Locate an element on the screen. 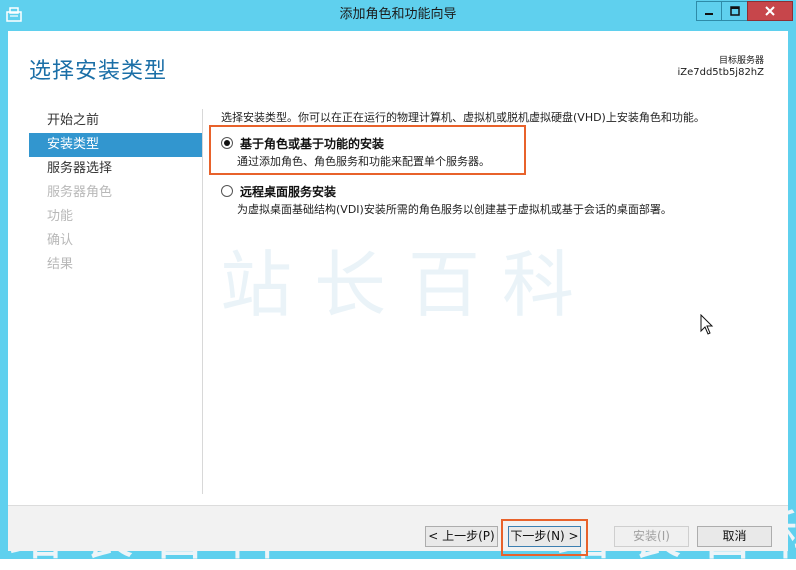 The width and height of the screenshot is (796, 570). mouse-cursor-icon is located at coordinates (707, 324).